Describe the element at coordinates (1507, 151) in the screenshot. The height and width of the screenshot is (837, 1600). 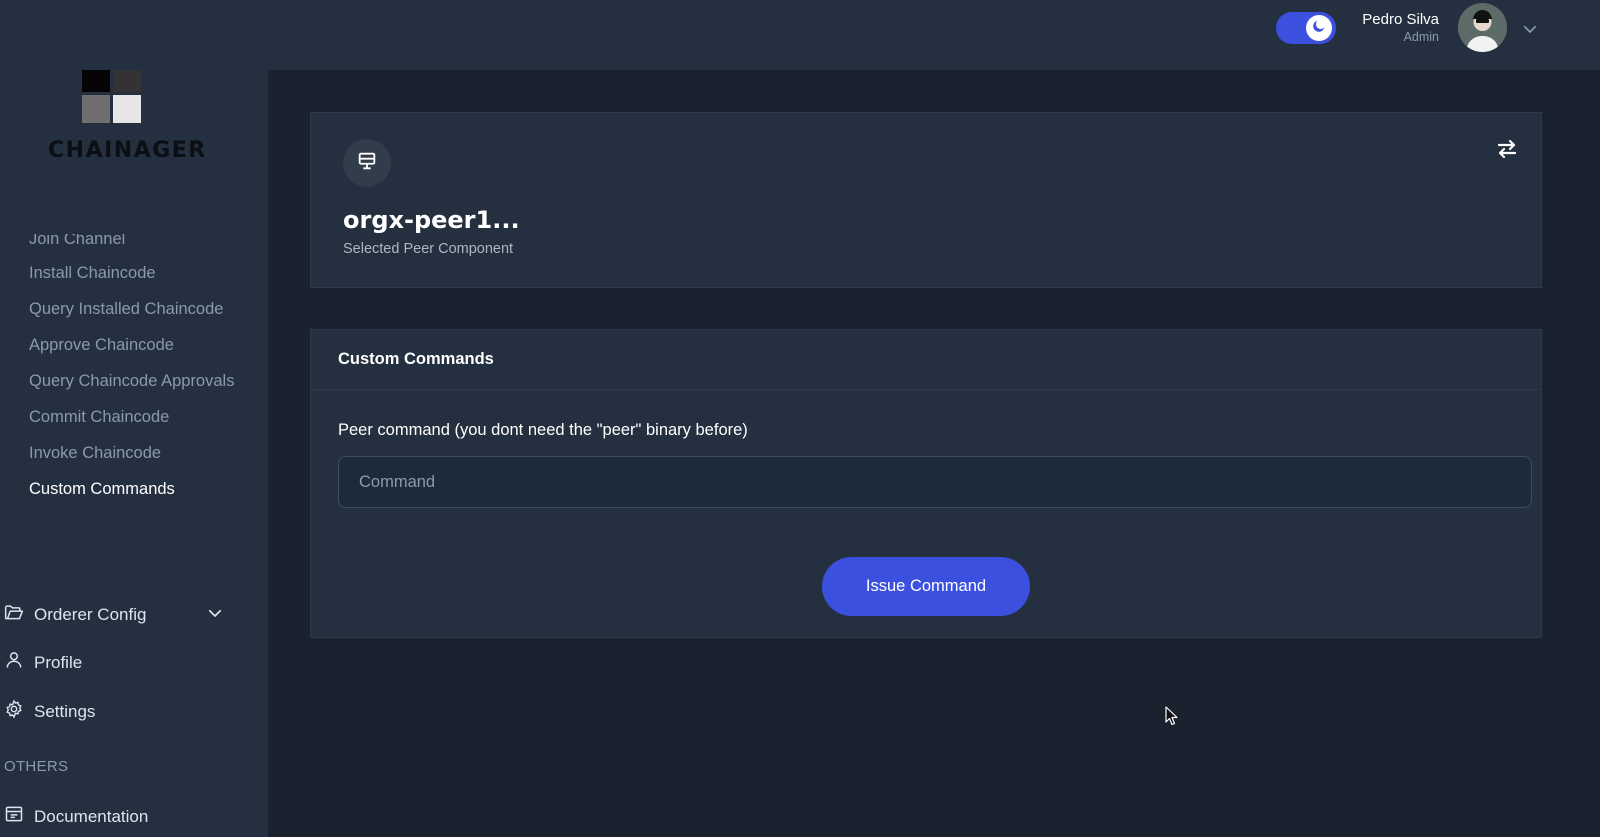
I see `swap-icon` at that location.